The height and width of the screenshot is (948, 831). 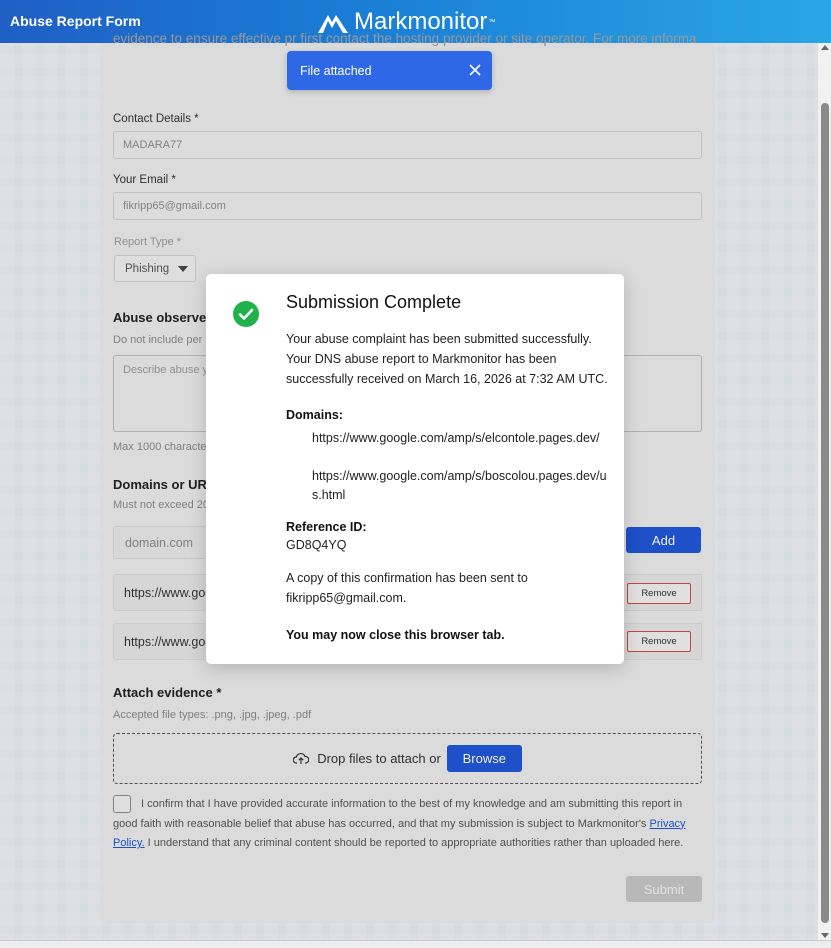 I want to click on page-scrollbar, so click(x=824, y=491).